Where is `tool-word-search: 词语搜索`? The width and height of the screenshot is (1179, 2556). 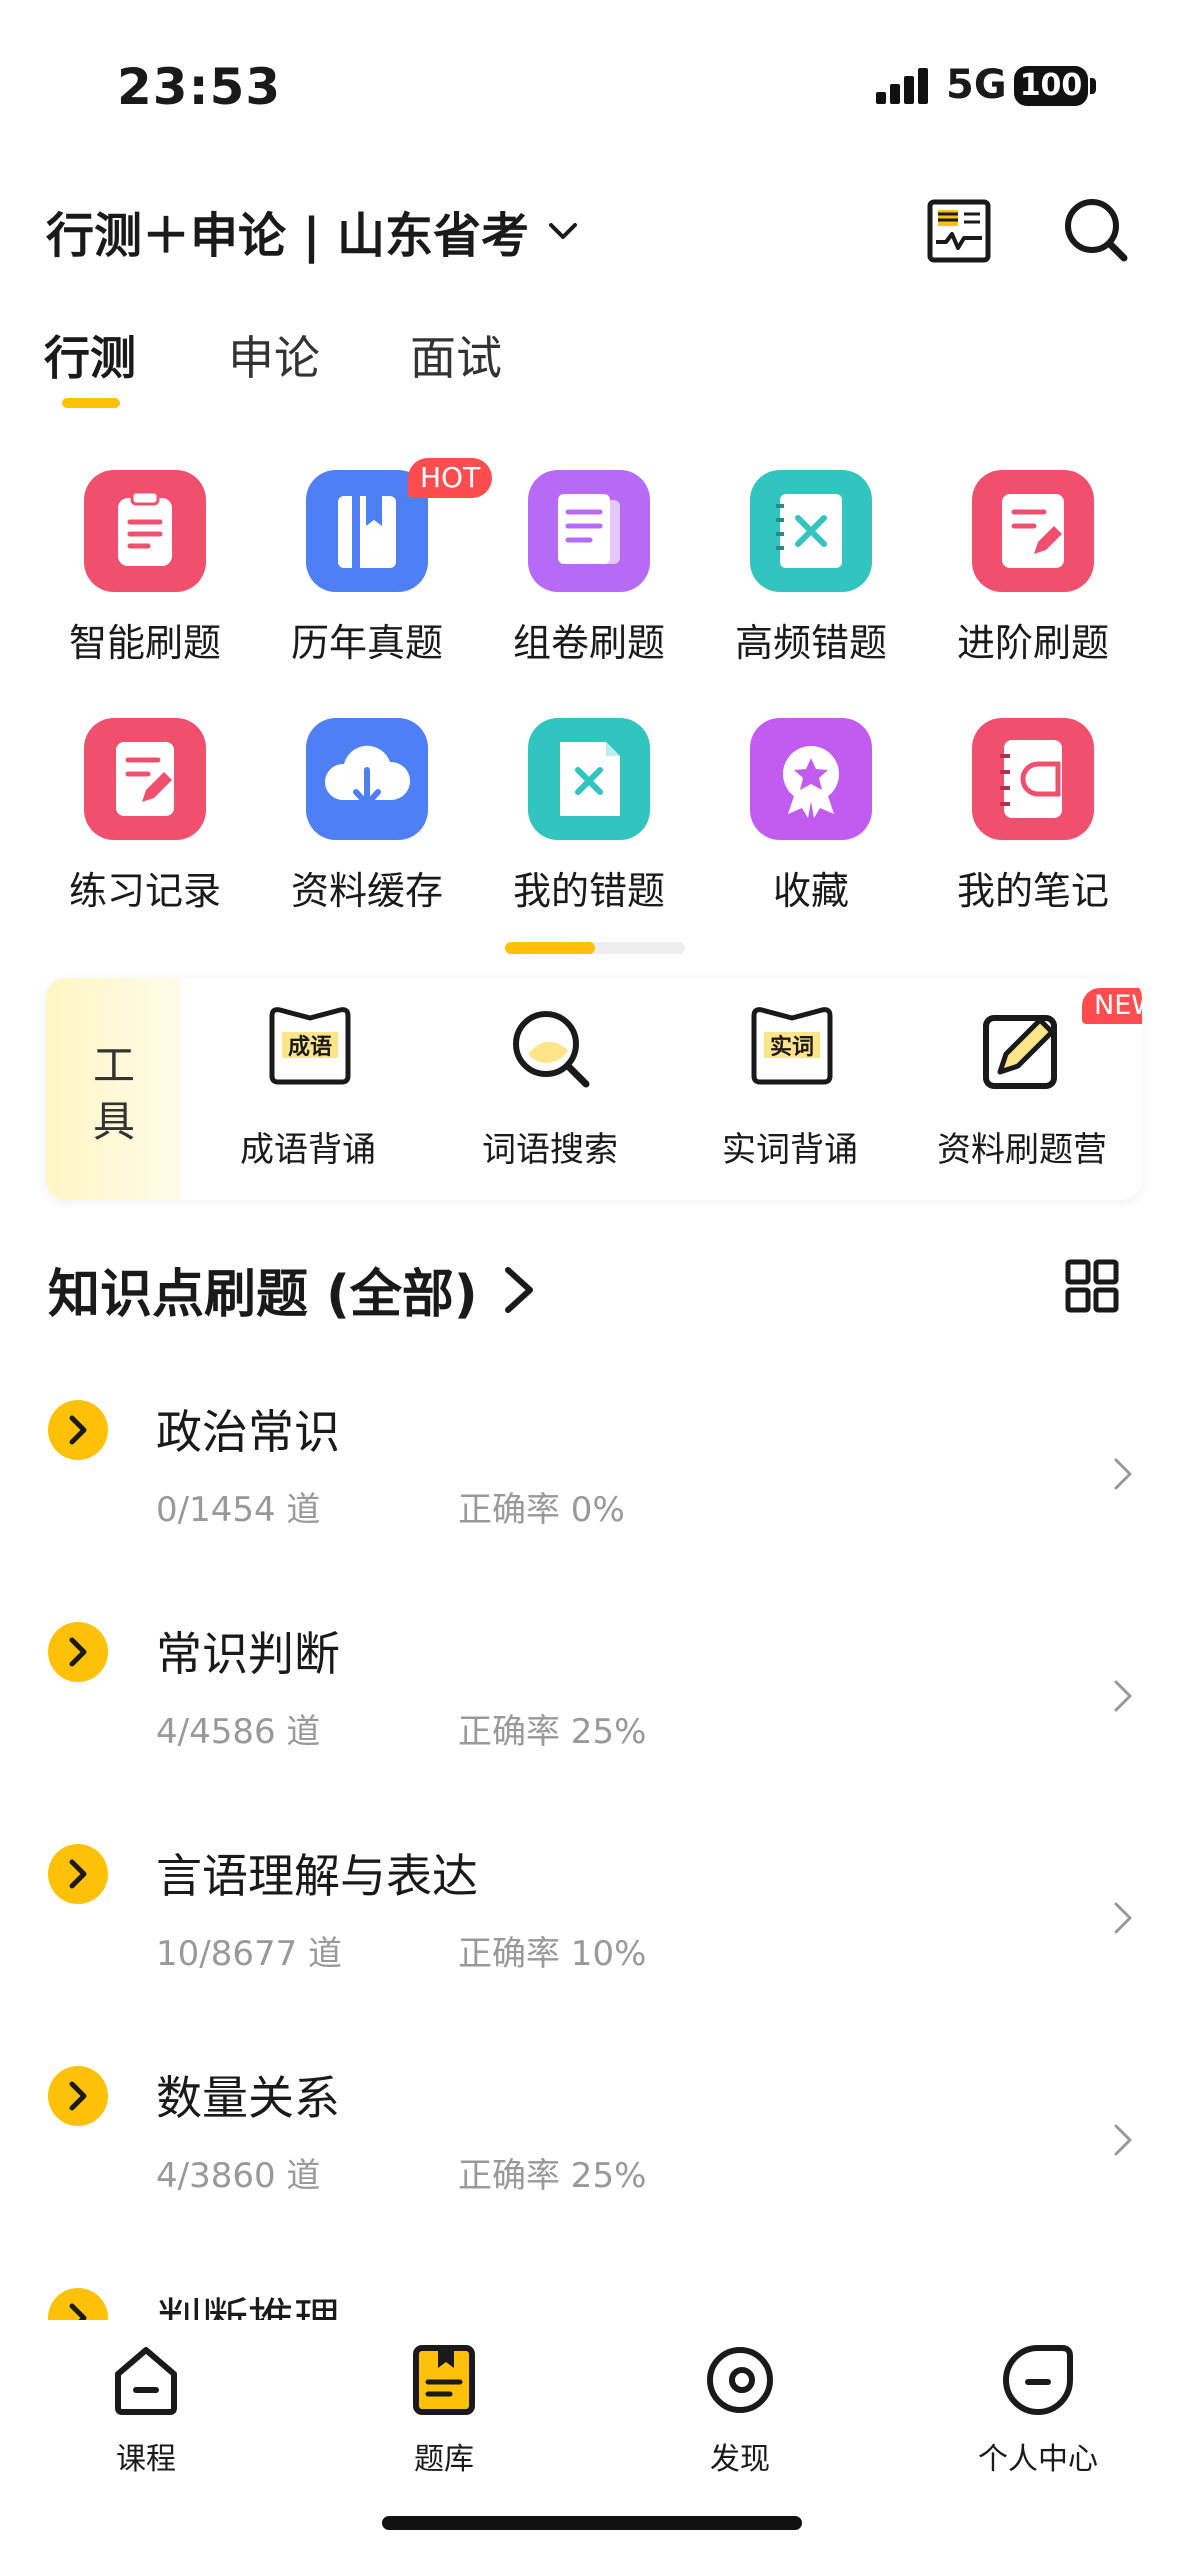 tool-word-search: 词语搜索 is located at coordinates (550, 1089).